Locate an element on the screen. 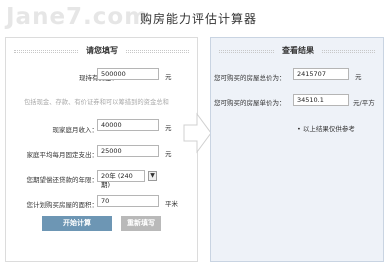 This screenshot has width=388, height=266. unit-price-unit: 元/平方 is located at coordinates (364, 103).